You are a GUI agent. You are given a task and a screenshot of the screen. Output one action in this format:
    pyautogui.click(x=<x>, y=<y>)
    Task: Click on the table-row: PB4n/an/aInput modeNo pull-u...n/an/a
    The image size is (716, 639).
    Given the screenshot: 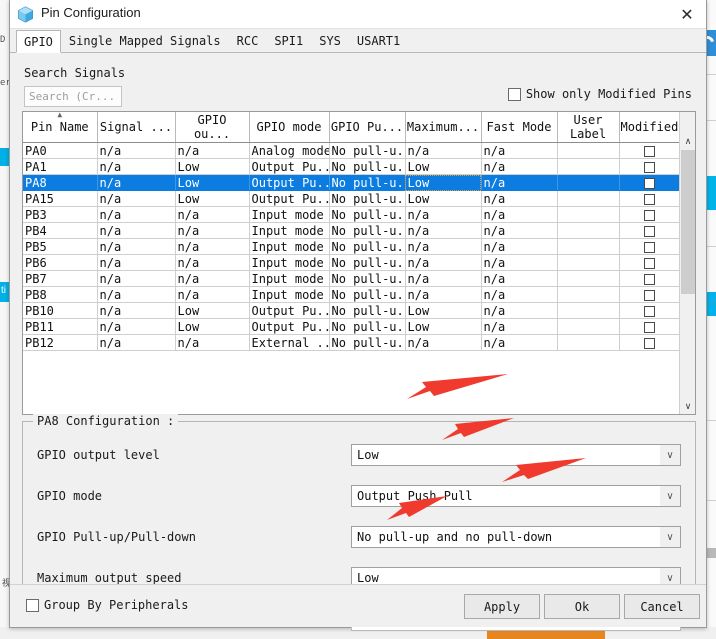 What is the action you would take?
    pyautogui.click(x=351, y=230)
    